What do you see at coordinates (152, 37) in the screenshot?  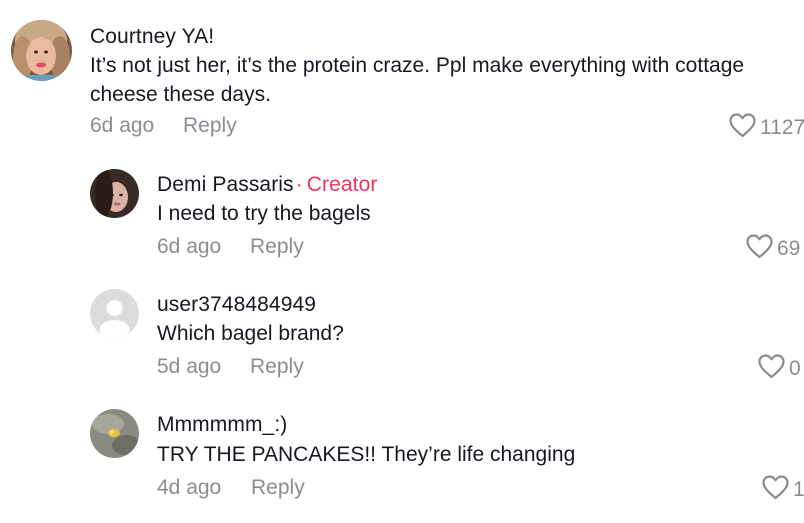 I see `comment-username: Courtney YA!` at bounding box center [152, 37].